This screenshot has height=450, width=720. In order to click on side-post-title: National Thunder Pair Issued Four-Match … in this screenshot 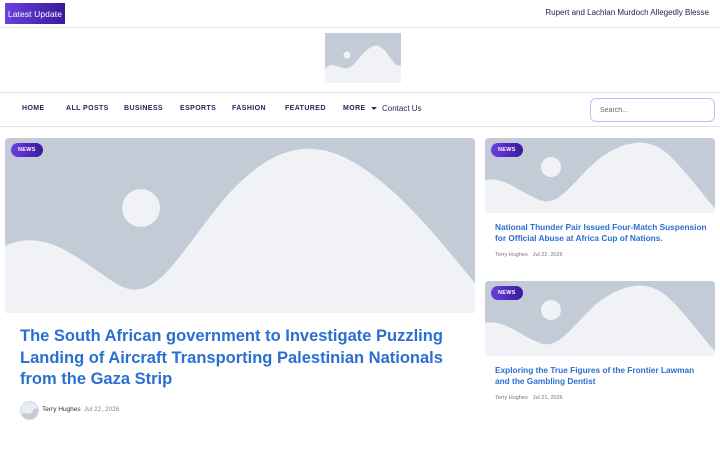, I will do `click(602, 233)`.